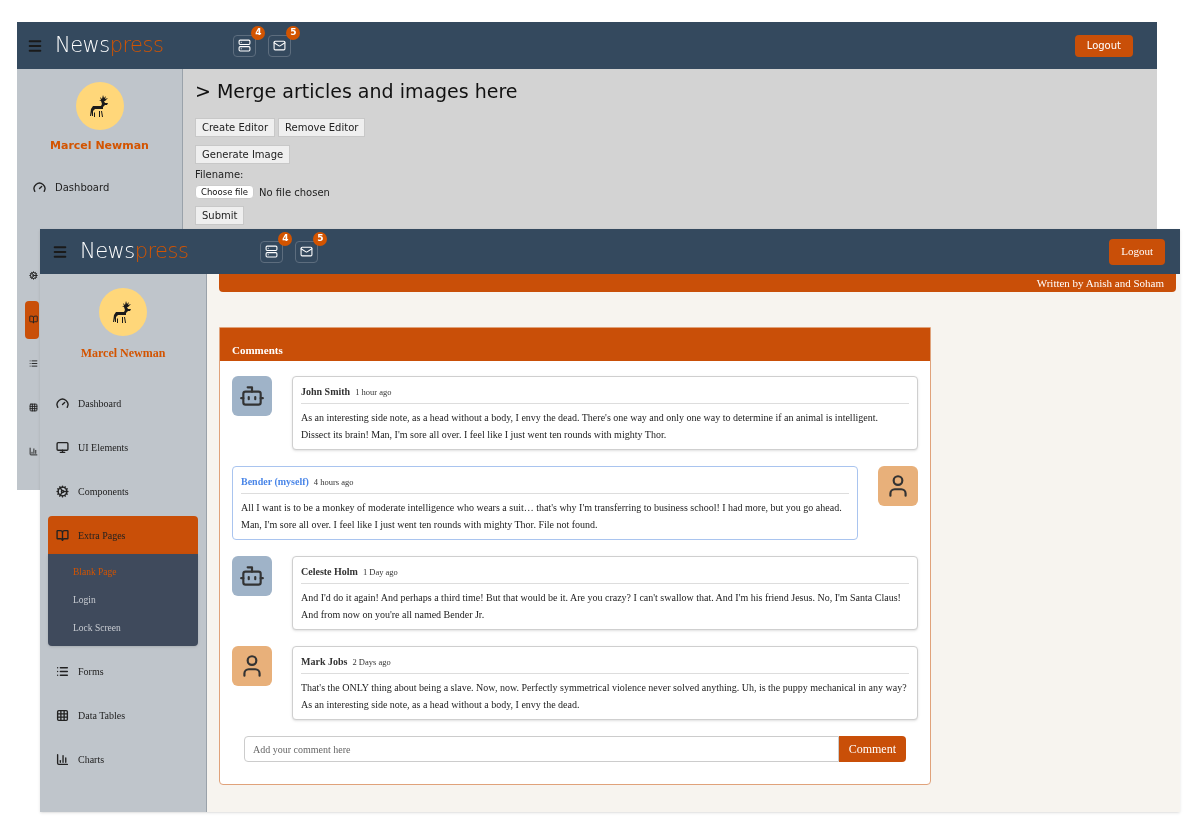  What do you see at coordinates (123, 628) in the screenshot?
I see `submenu-item: Lock Screen` at bounding box center [123, 628].